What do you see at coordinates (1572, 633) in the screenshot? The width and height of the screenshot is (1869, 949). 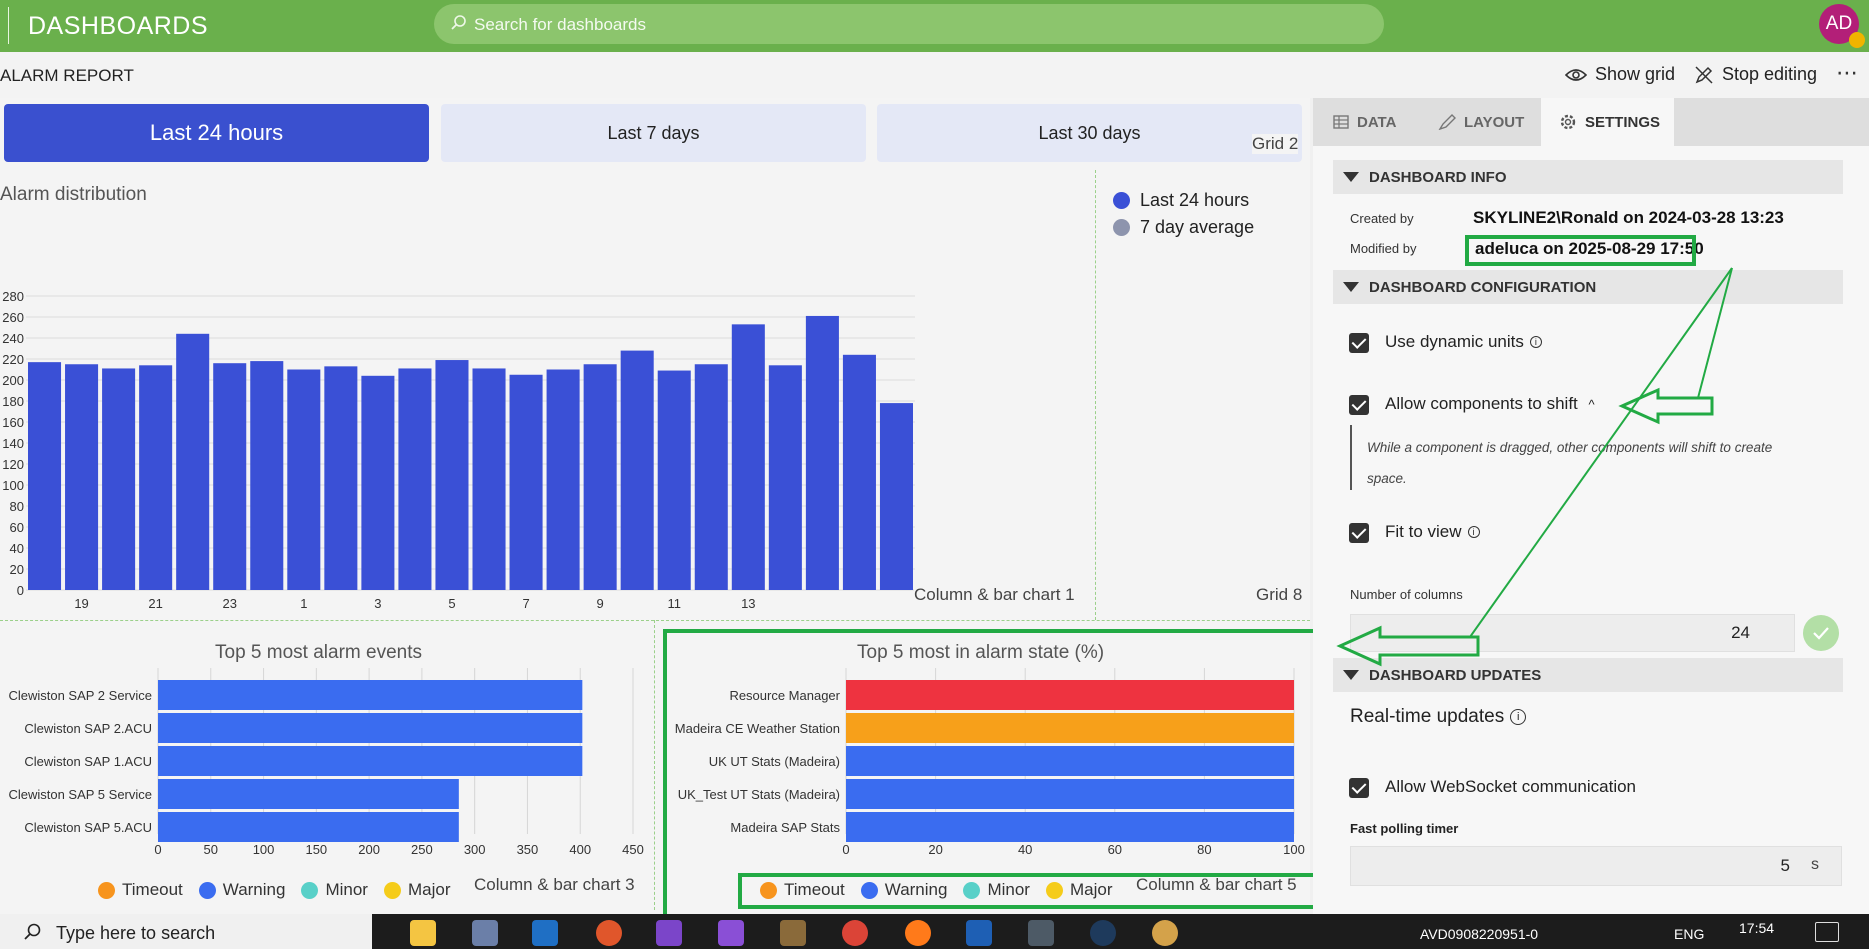 I see `columns-input: 24` at bounding box center [1572, 633].